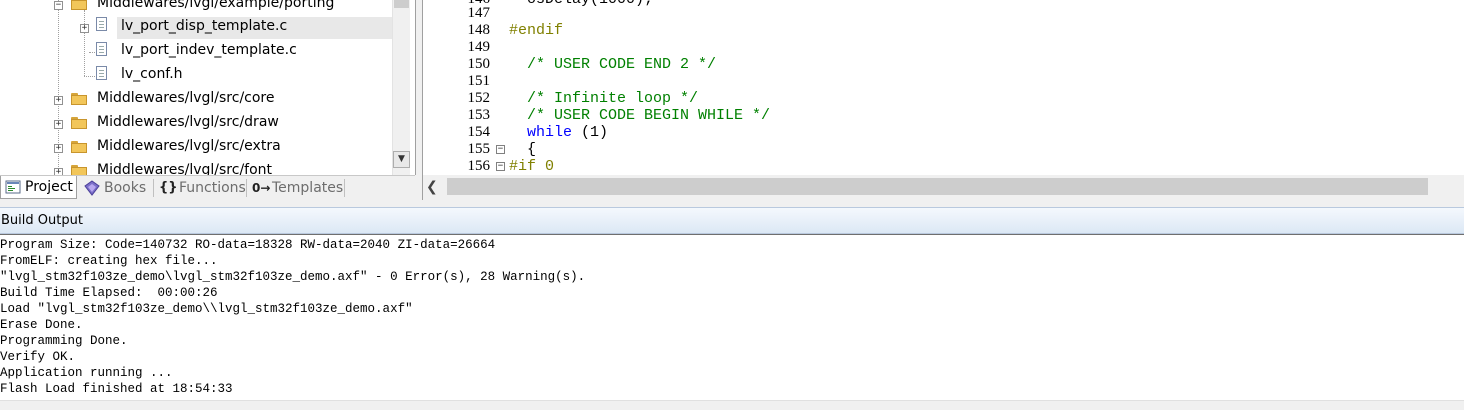 The width and height of the screenshot is (1464, 410). I want to click on tree-item-label: Middlewares/lvgl/example/porting, so click(216, 5).